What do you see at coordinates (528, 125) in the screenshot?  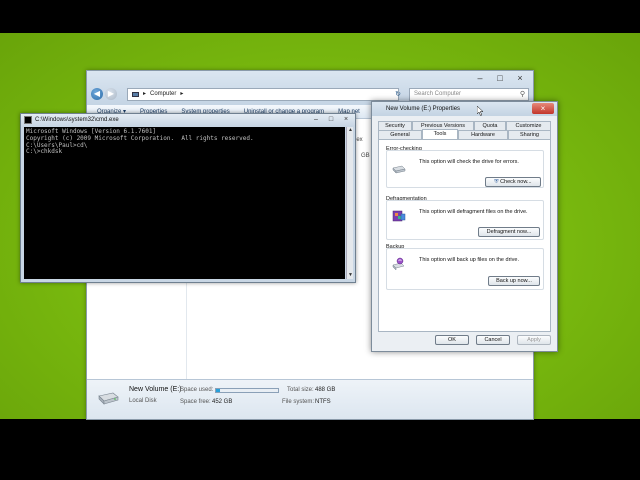 I see `tab-customize: Customize` at bounding box center [528, 125].